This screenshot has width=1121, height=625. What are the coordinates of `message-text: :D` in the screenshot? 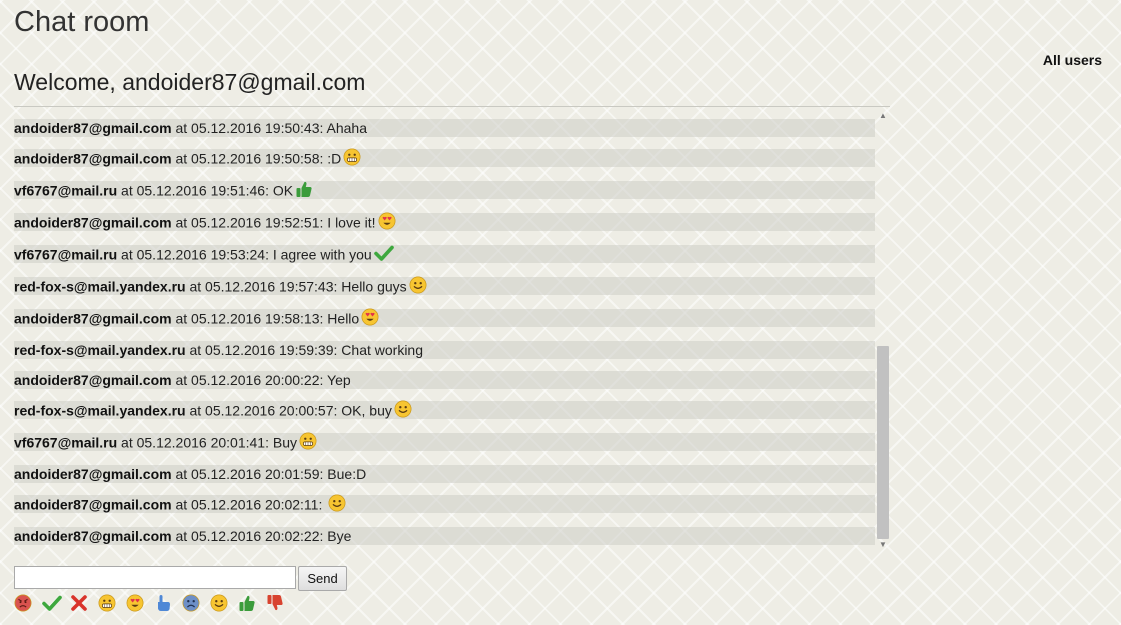 It's located at (334, 158).